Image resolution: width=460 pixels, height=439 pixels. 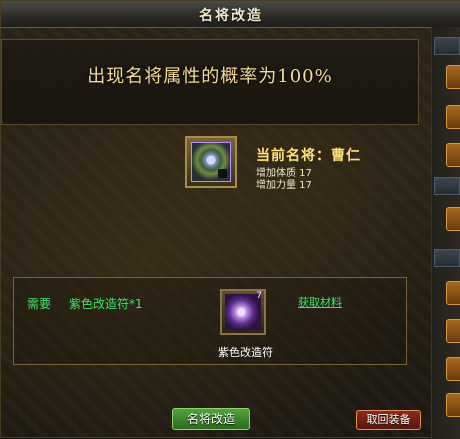 I want to click on window-title: 名将改造, so click(x=231, y=16).